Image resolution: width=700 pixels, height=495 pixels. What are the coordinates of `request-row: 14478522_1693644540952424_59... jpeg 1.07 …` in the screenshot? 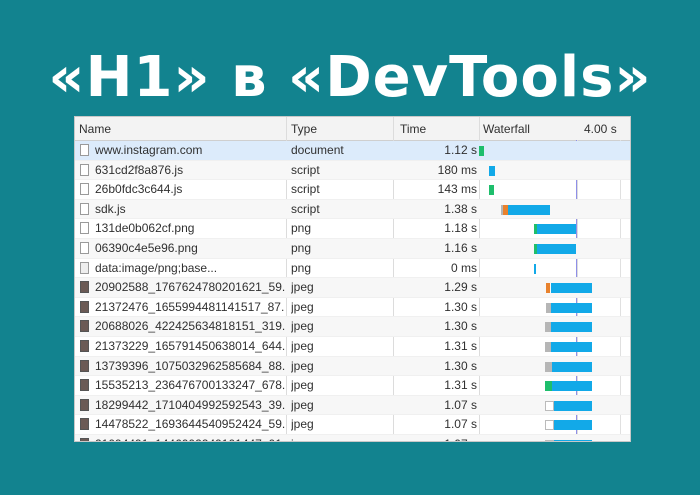 It's located at (352, 425).